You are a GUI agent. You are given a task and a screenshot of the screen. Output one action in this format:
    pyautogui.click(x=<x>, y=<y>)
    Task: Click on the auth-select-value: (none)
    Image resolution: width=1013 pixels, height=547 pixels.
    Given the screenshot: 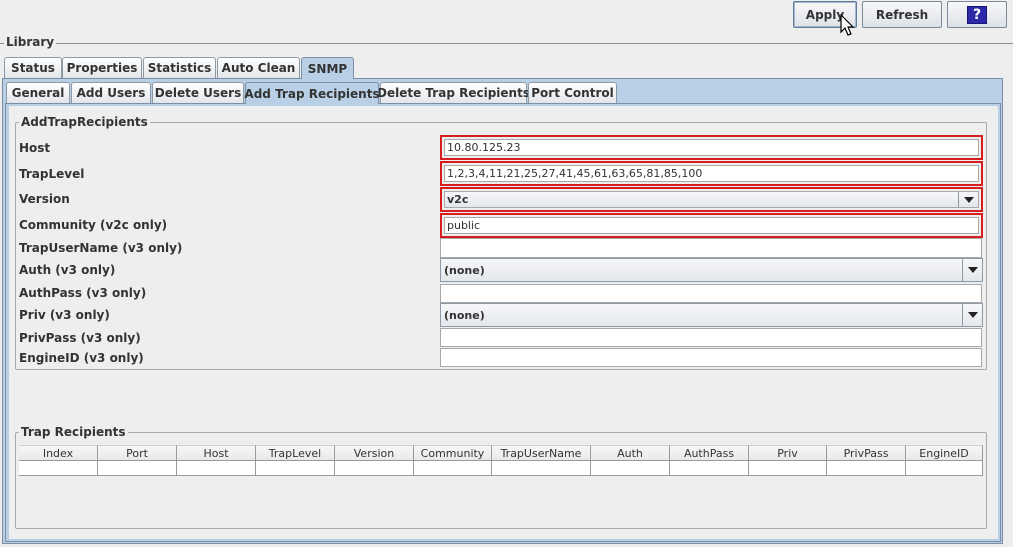 What is the action you would take?
    pyautogui.click(x=464, y=270)
    